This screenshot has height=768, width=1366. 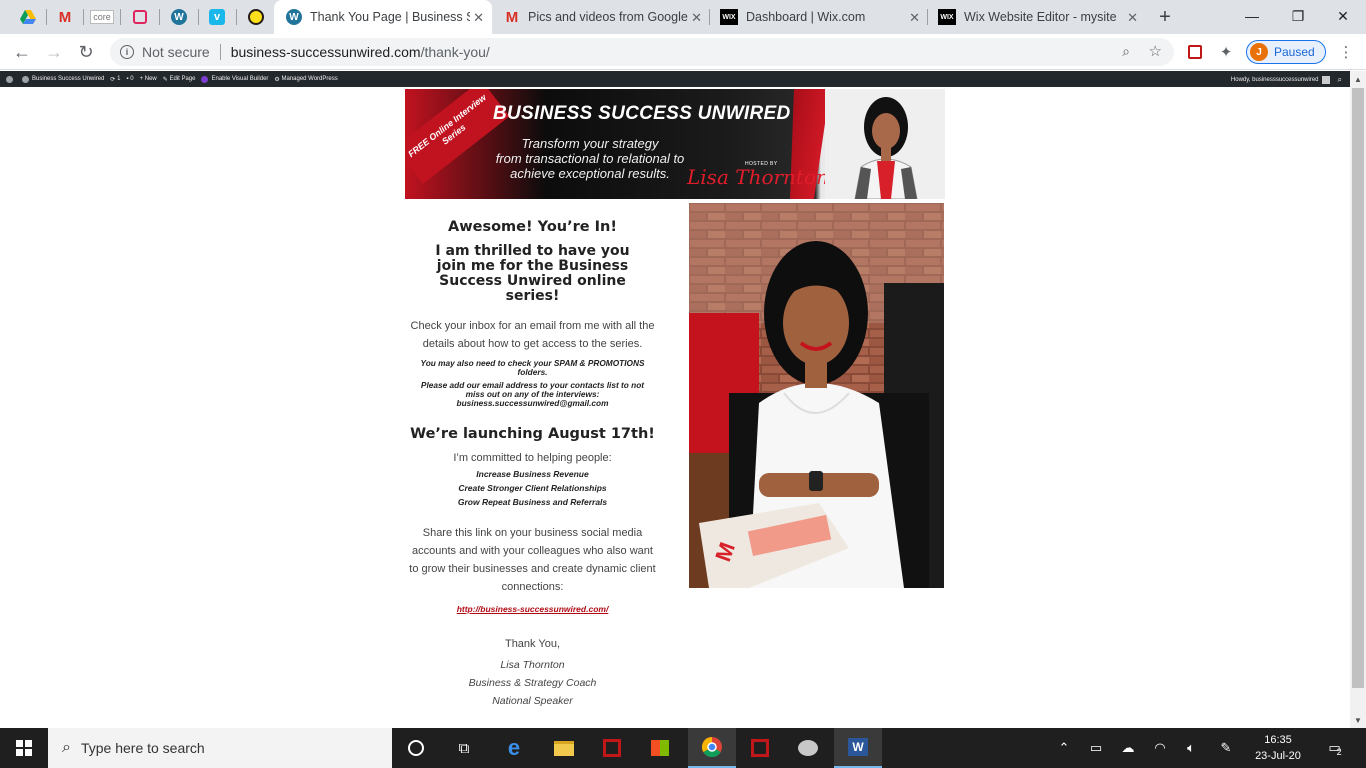 What do you see at coordinates (127, 52) in the screenshot?
I see `info-icon: i` at bounding box center [127, 52].